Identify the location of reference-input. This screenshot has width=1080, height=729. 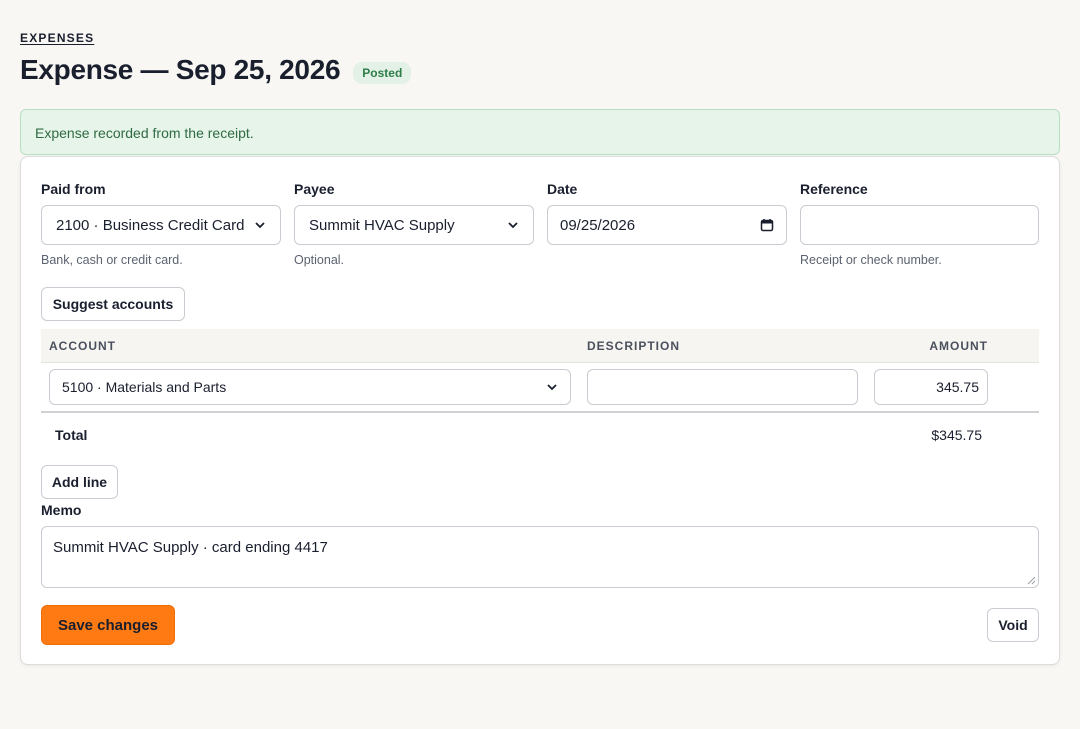
(919, 225).